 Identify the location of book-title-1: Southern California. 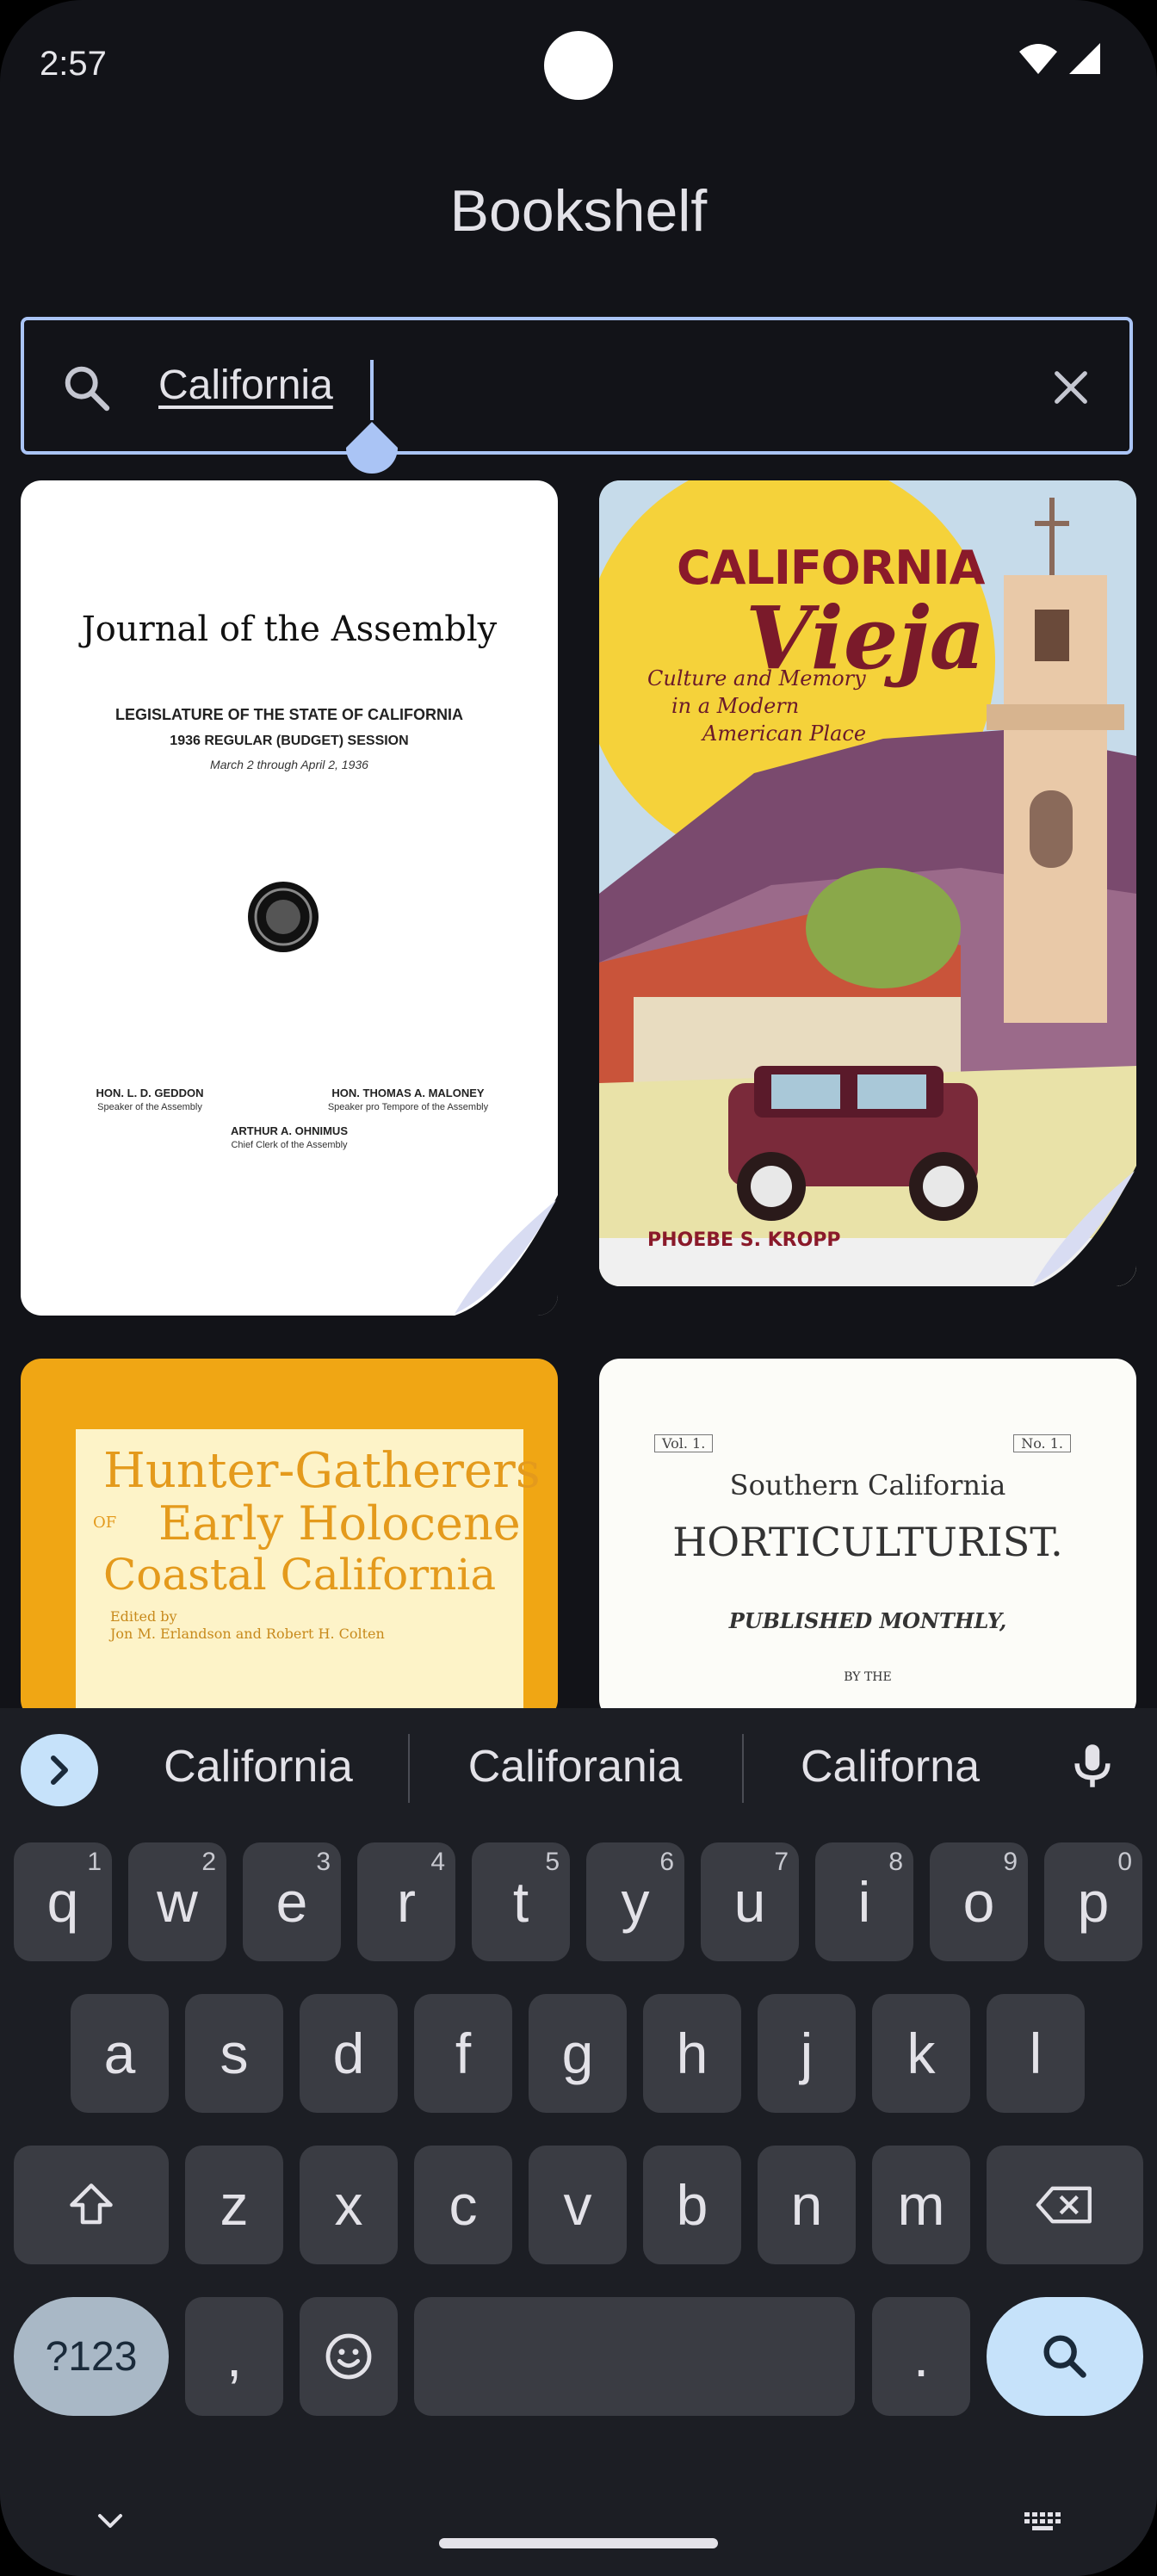
(867, 1485).